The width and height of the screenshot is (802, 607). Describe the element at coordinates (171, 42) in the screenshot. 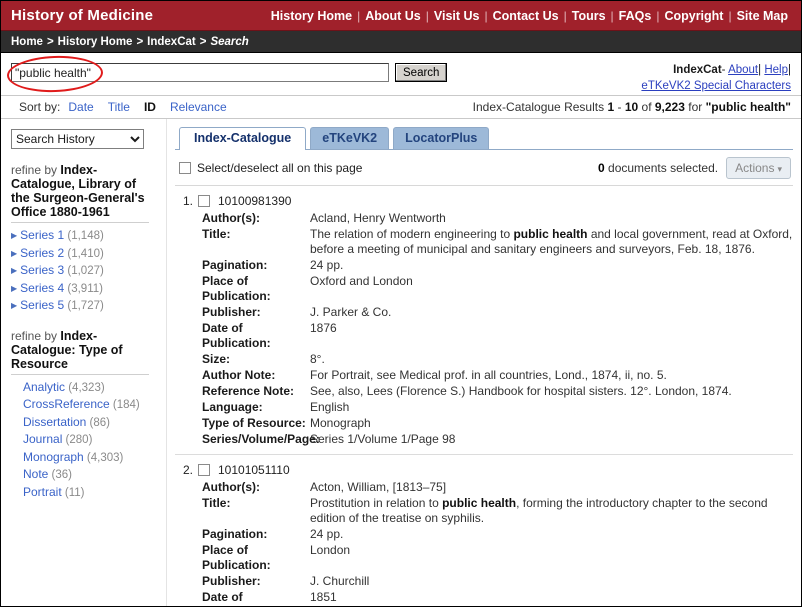

I see `breadcrumb-item-indexcat: IndexCat` at that location.